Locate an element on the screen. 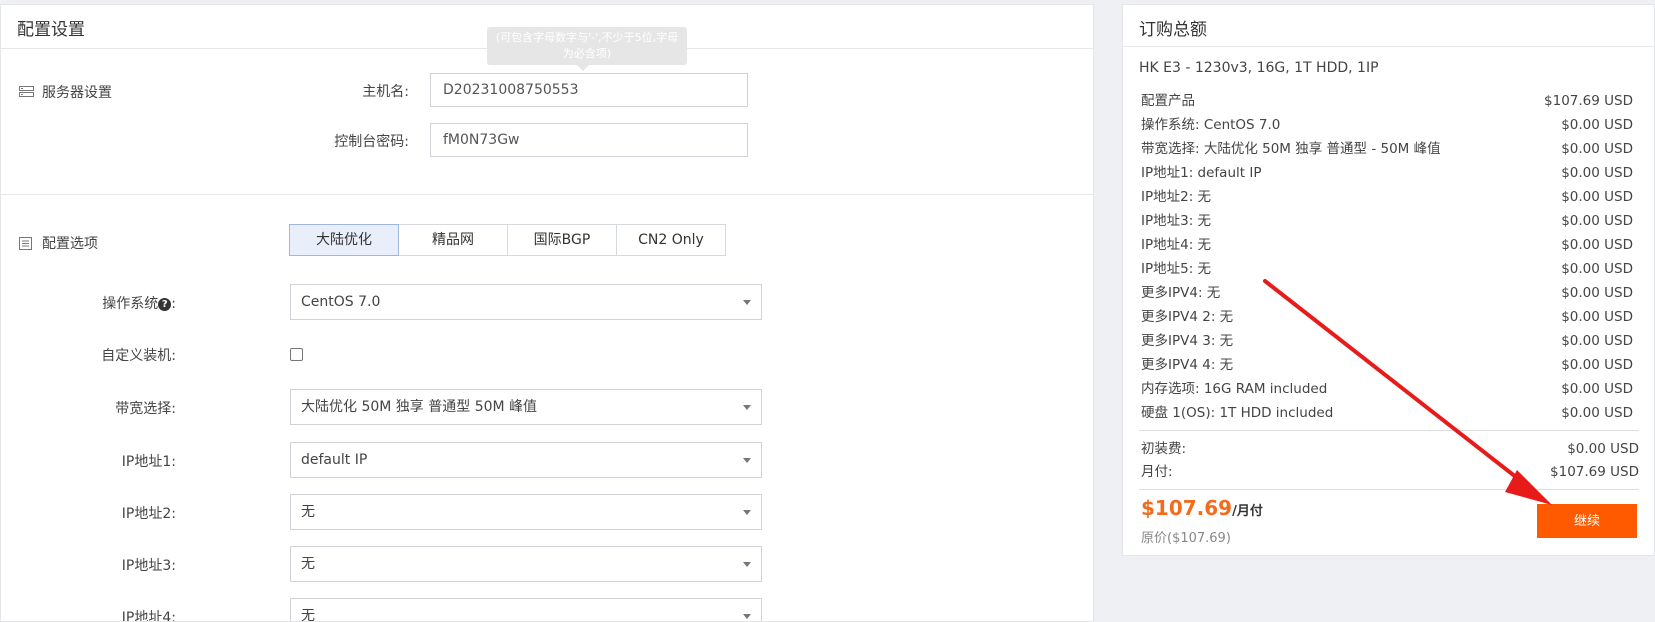 The width and height of the screenshot is (1655, 622). line-item-label: 更多IPV4 4: 无 is located at coordinates (1187, 365).